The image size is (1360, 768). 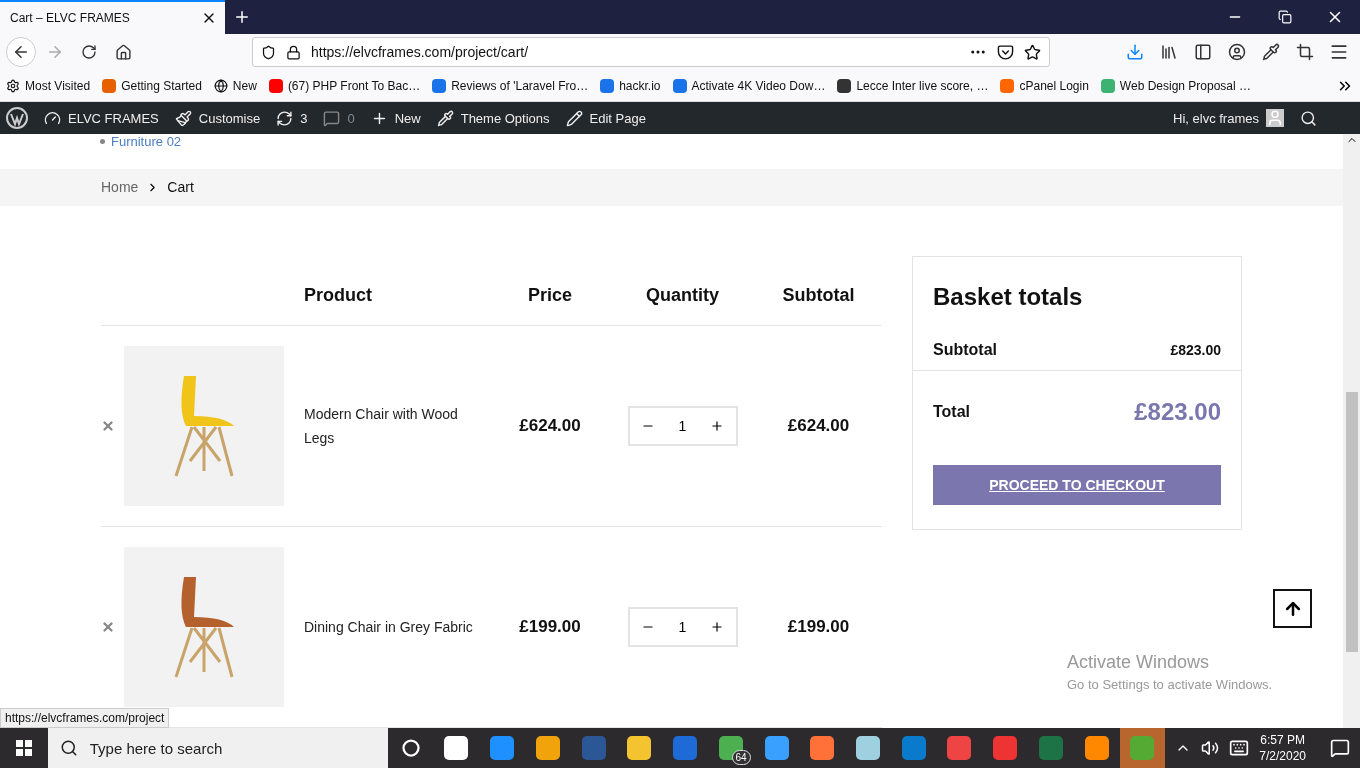 What do you see at coordinates (1054, 85) in the screenshot?
I see `bookmark-link: cPanel Login` at bounding box center [1054, 85].